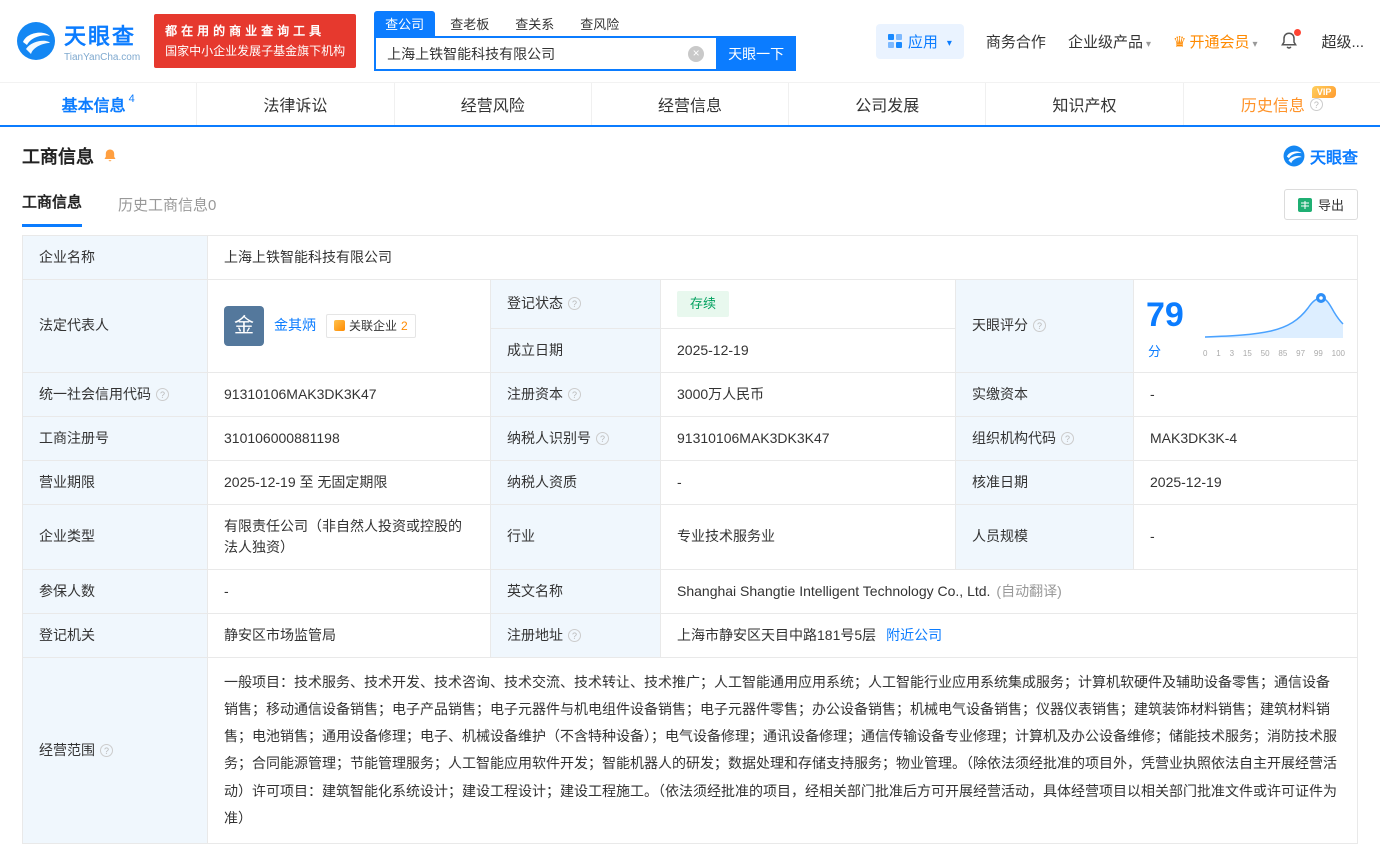 This screenshot has width=1380, height=844. I want to click on field-value-reg-address: 上海市静安区天目中路181号5层 附近公司, so click(1009, 635).